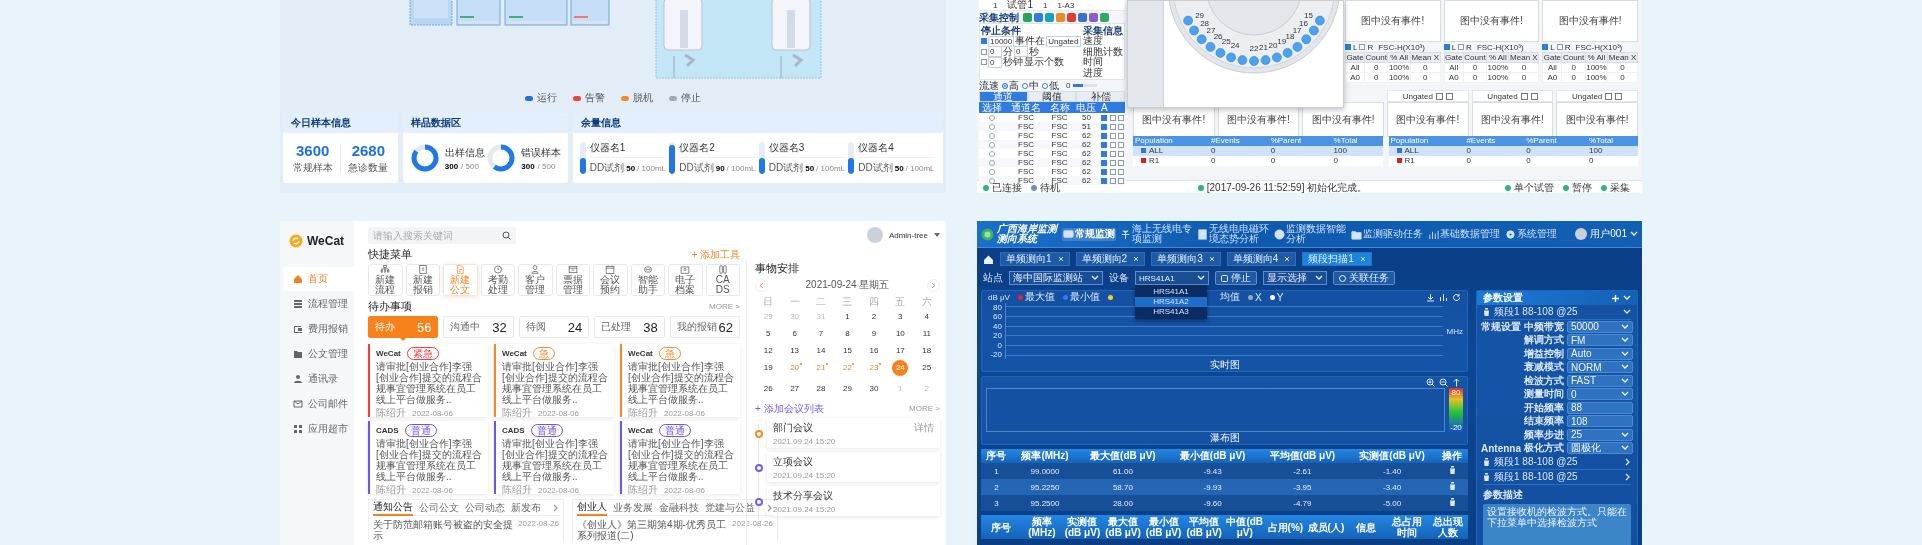  I want to click on avatar, so click(1581, 234).